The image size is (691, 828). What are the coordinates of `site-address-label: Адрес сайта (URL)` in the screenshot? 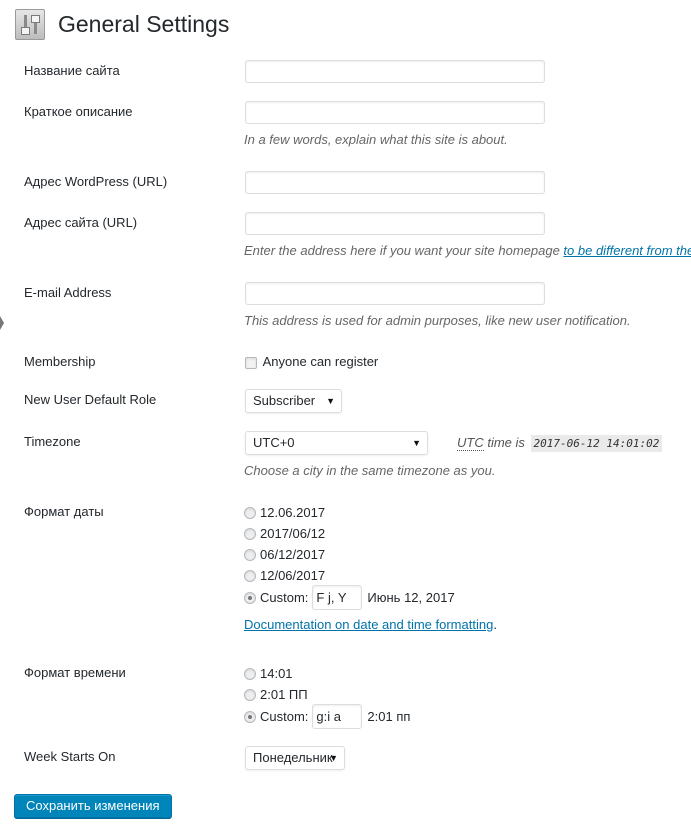 It's located at (81, 222).